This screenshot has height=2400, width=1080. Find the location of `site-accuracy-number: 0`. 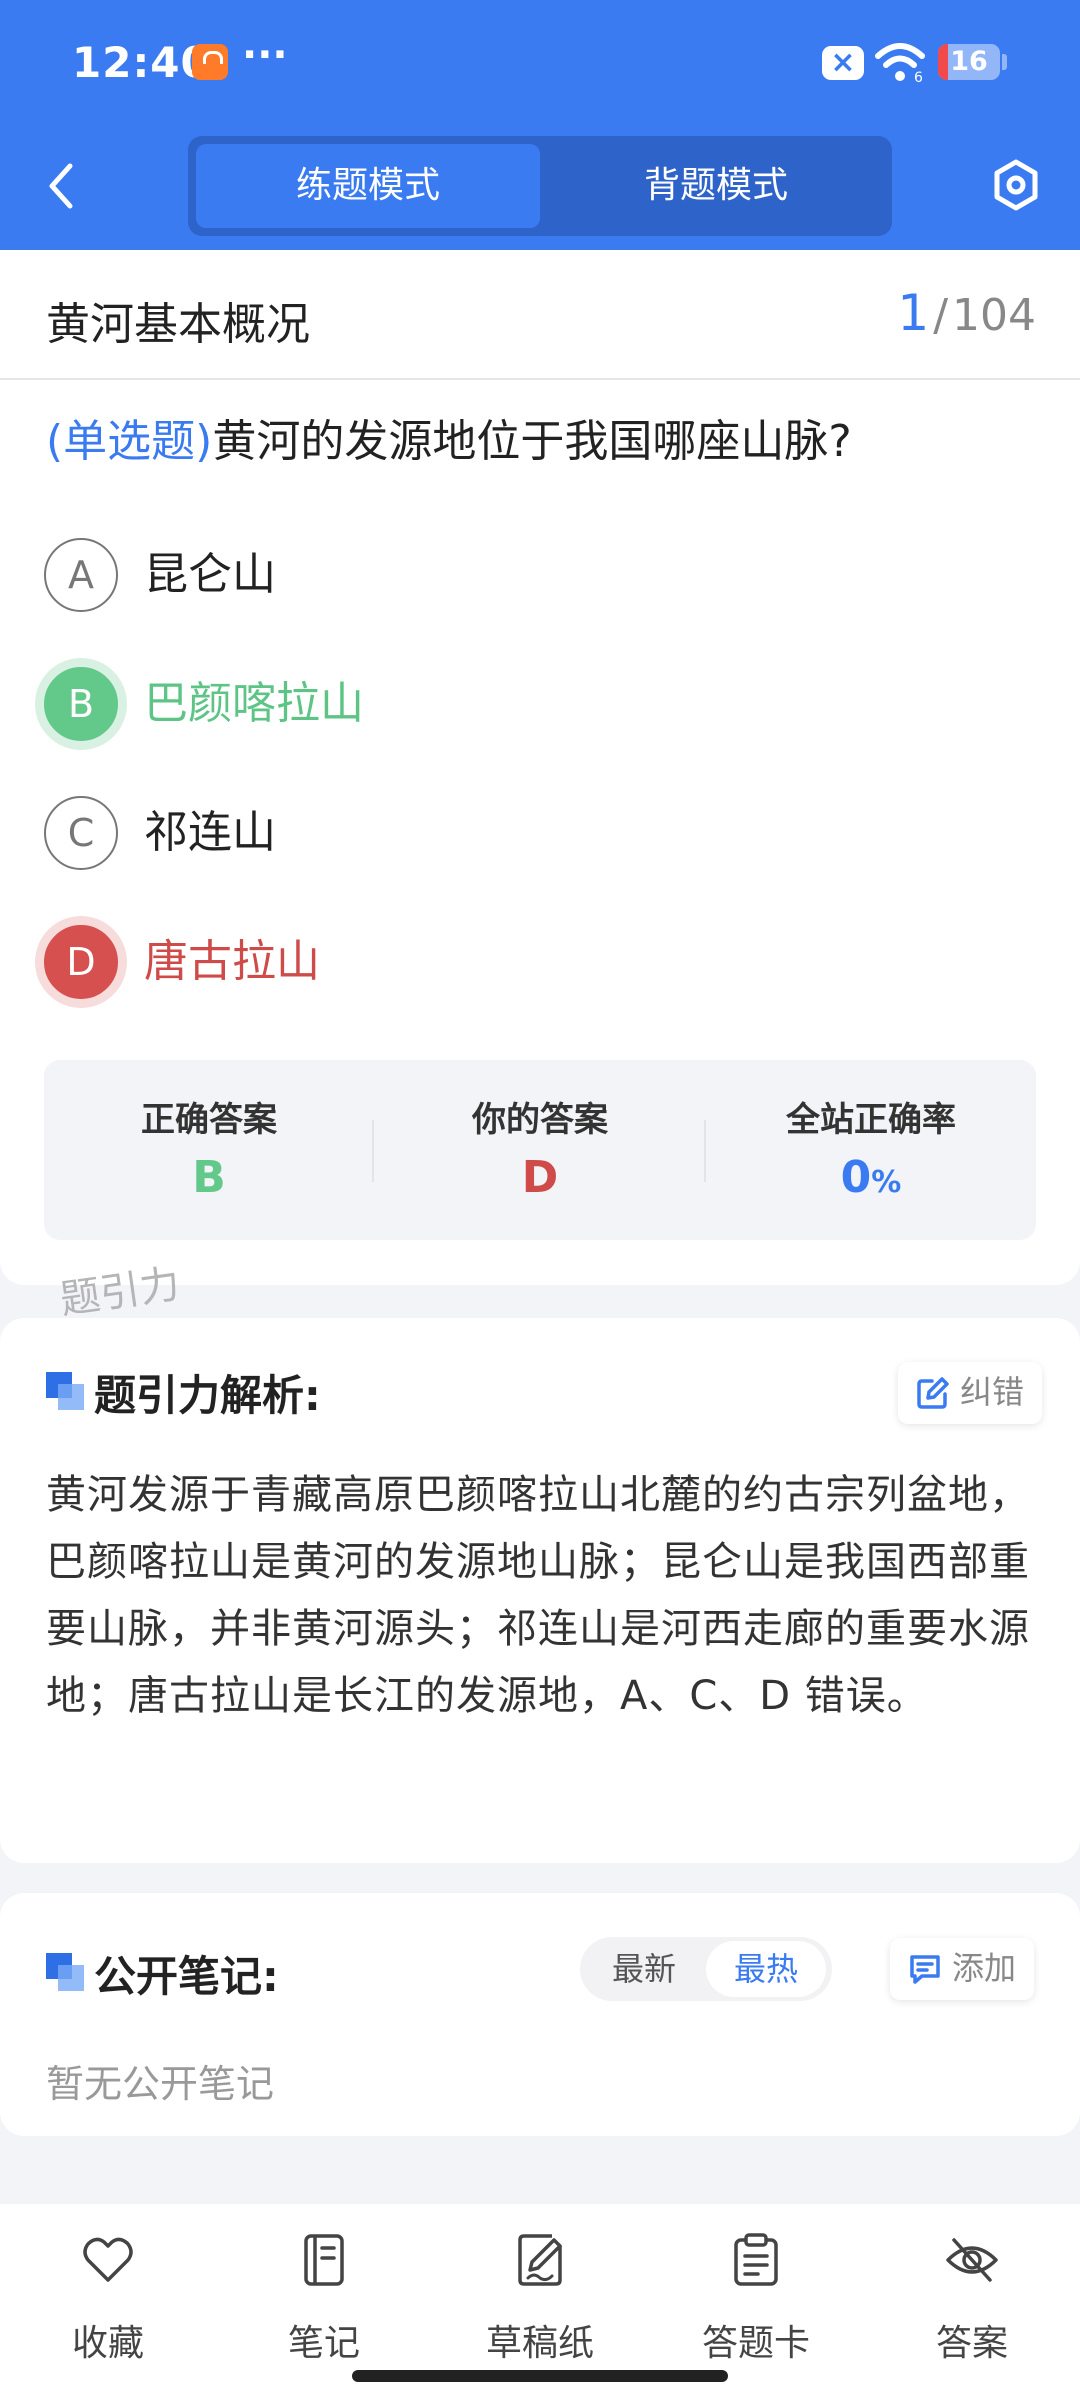

site-accuracy-number: 0 is located at coordinates (856, 1177).